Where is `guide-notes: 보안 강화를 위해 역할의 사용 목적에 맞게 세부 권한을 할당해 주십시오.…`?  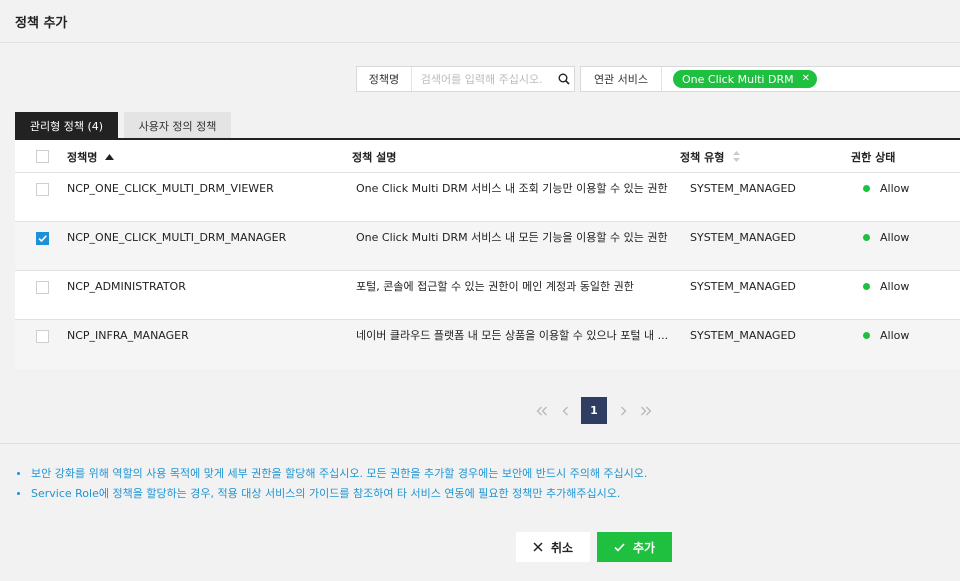
guide-notes: 보안 강화를 위해 역할의 사용 목적에 맞게 세부 권한을 할당해 주십시오.… is located at coordinates (332, 485).